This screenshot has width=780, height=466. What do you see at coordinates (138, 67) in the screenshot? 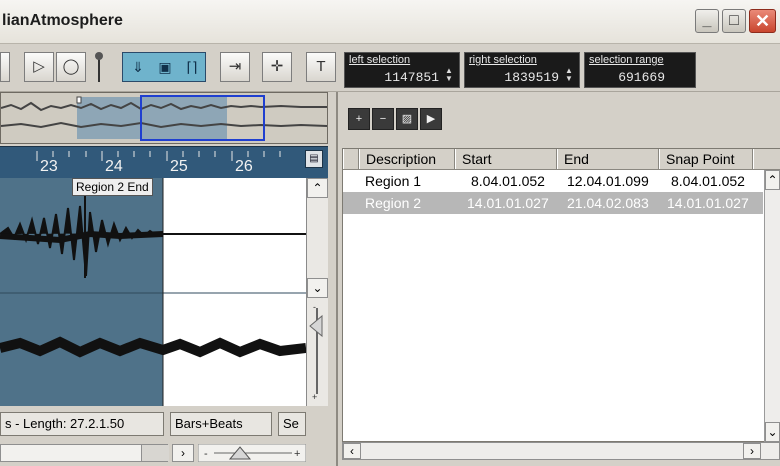
I see `snap-down-icon: ⇓` at bounding box center [138, 67].